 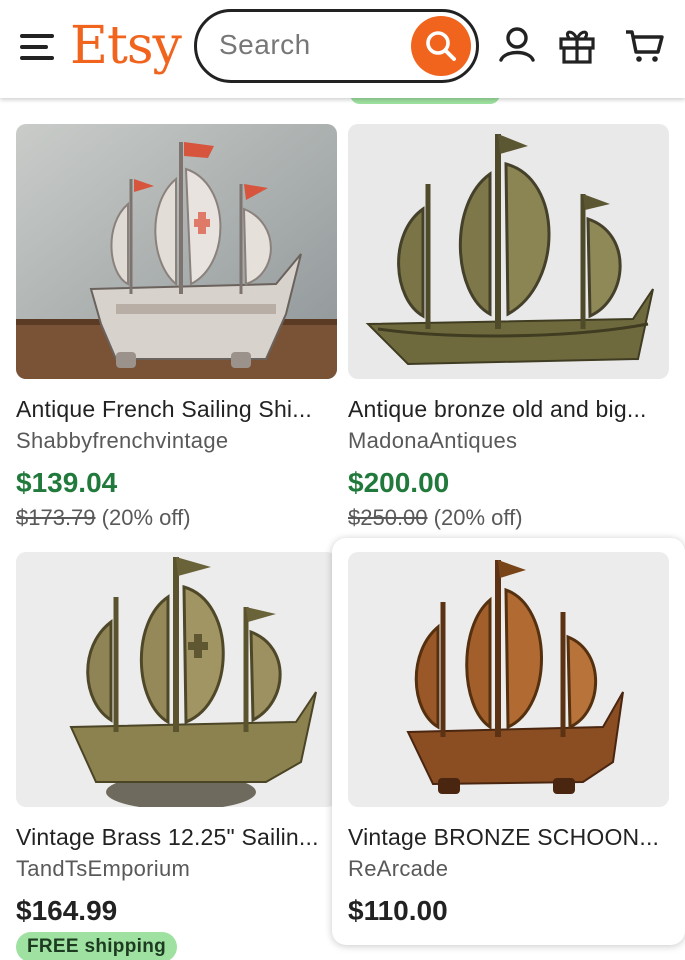 What do you see at coordinates (126, 46) in the screenshot?
I see `etsy-logo: Etsy` at bounding box center [126, 46].